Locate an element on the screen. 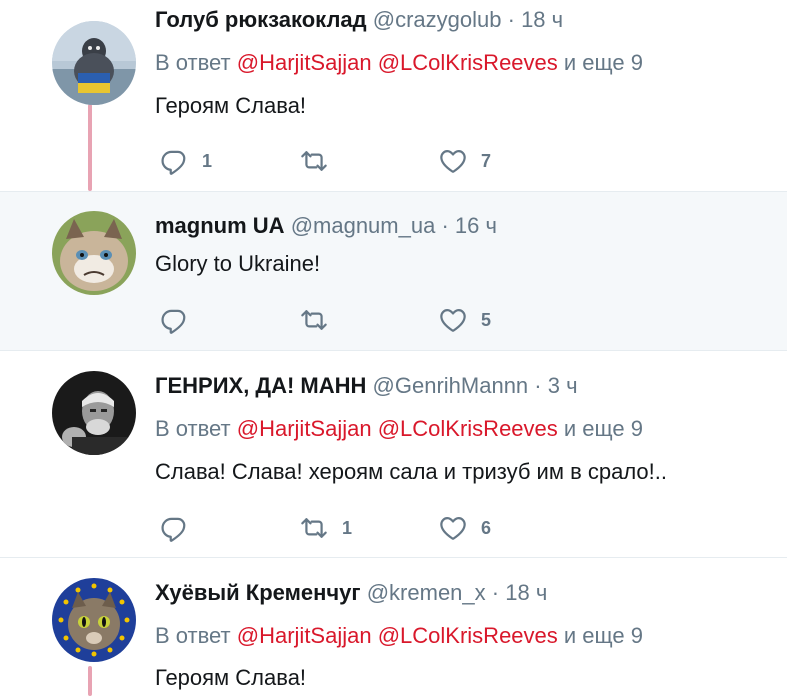  action-bar: 1 7 is located at coordinates (355, 161).